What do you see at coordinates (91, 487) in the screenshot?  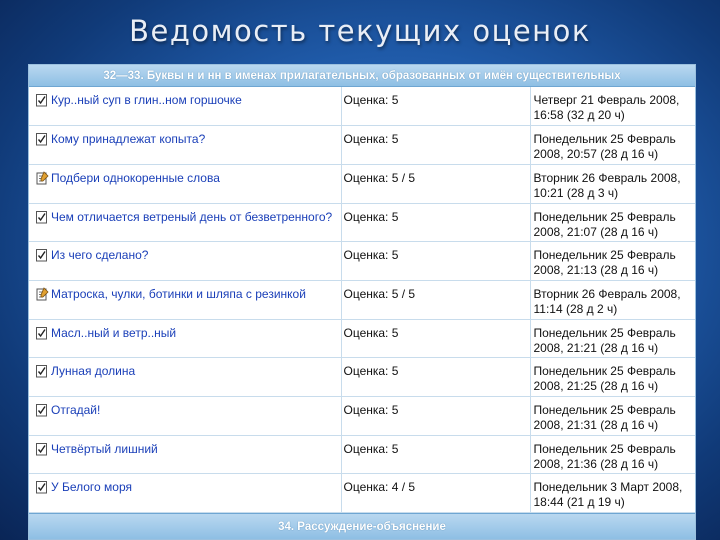 I see `task-link: У Белого моря` at bounding box center [91, 487].